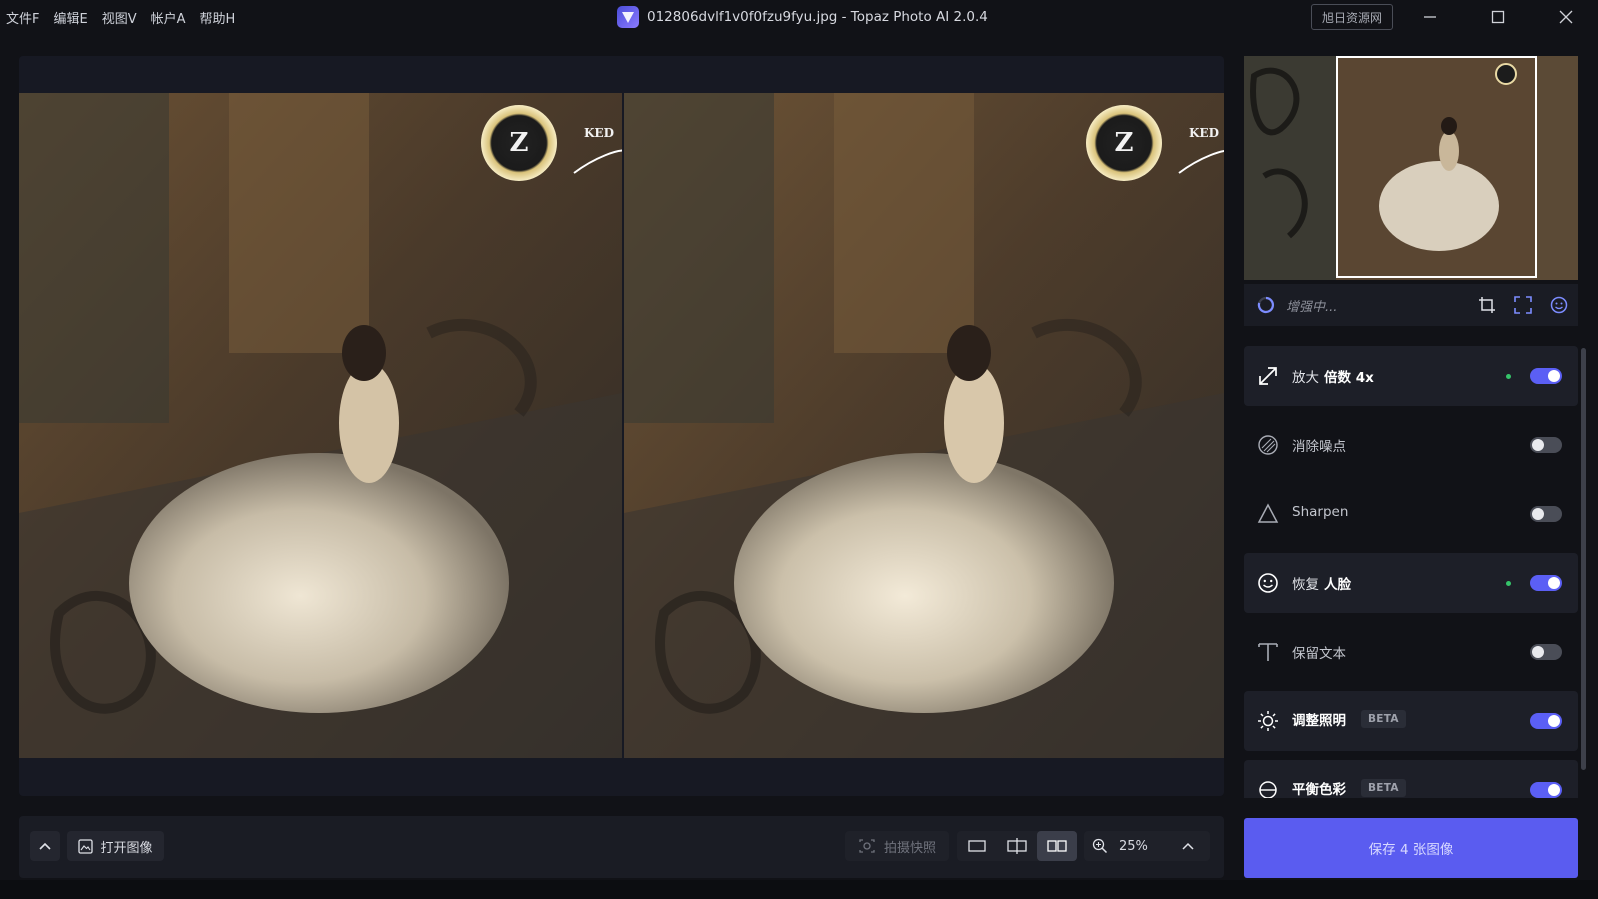 Image resolution: width=1598 pixels, height=899 pixels. I want to click on open-image-button: 打开图像, so click(115, 846).